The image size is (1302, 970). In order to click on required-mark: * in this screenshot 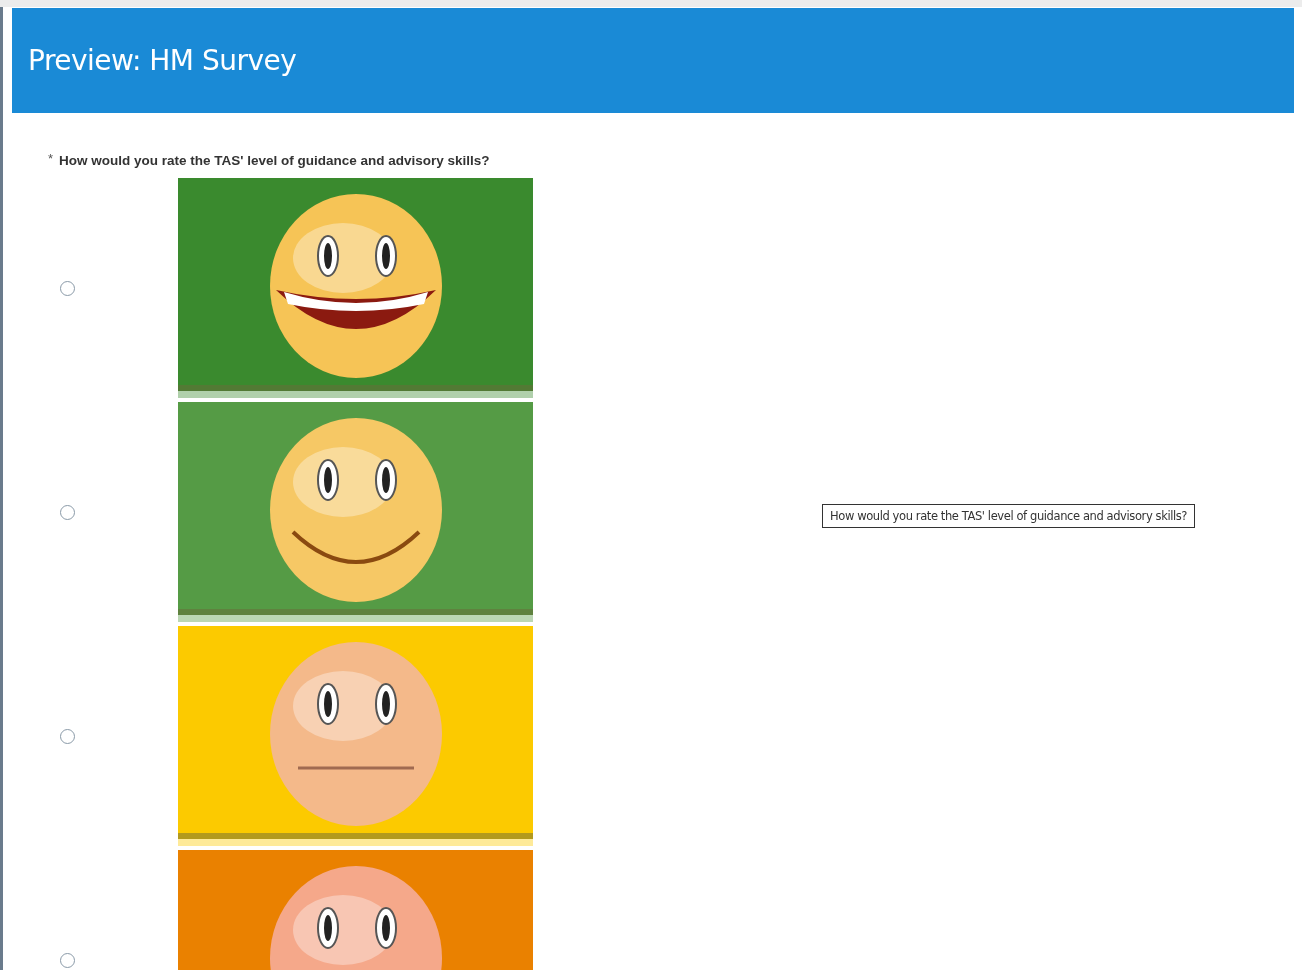, I will do `click(51, 158)`.